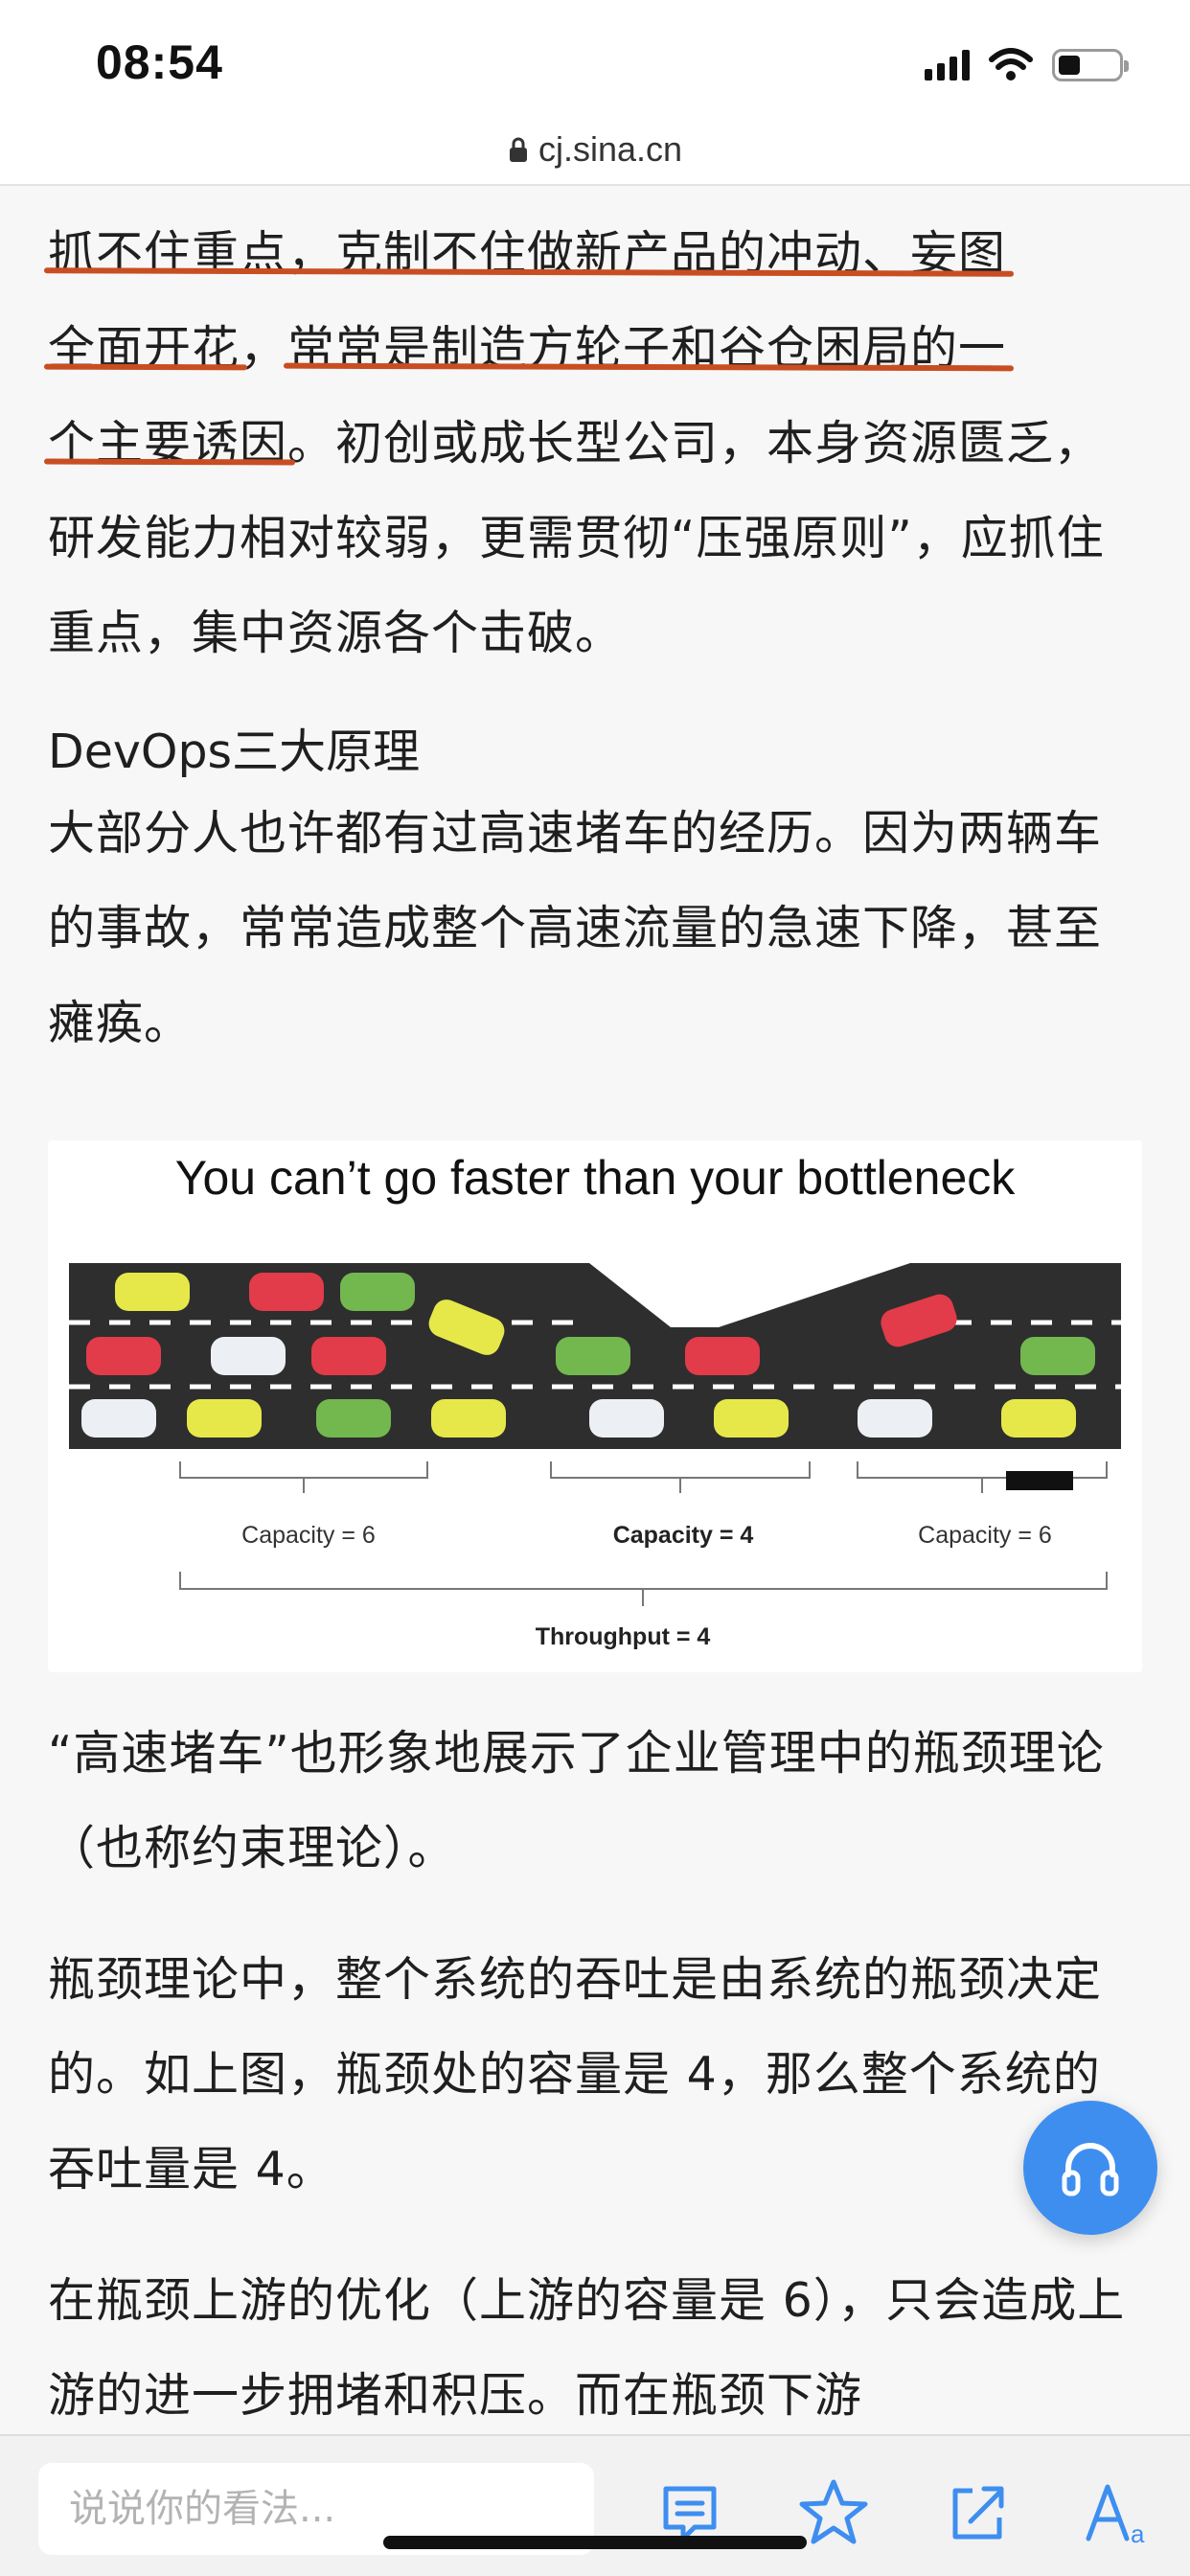 The image size is (1190, 2576). I want to click on bottom-toolbar: a, so click(595, 2505).